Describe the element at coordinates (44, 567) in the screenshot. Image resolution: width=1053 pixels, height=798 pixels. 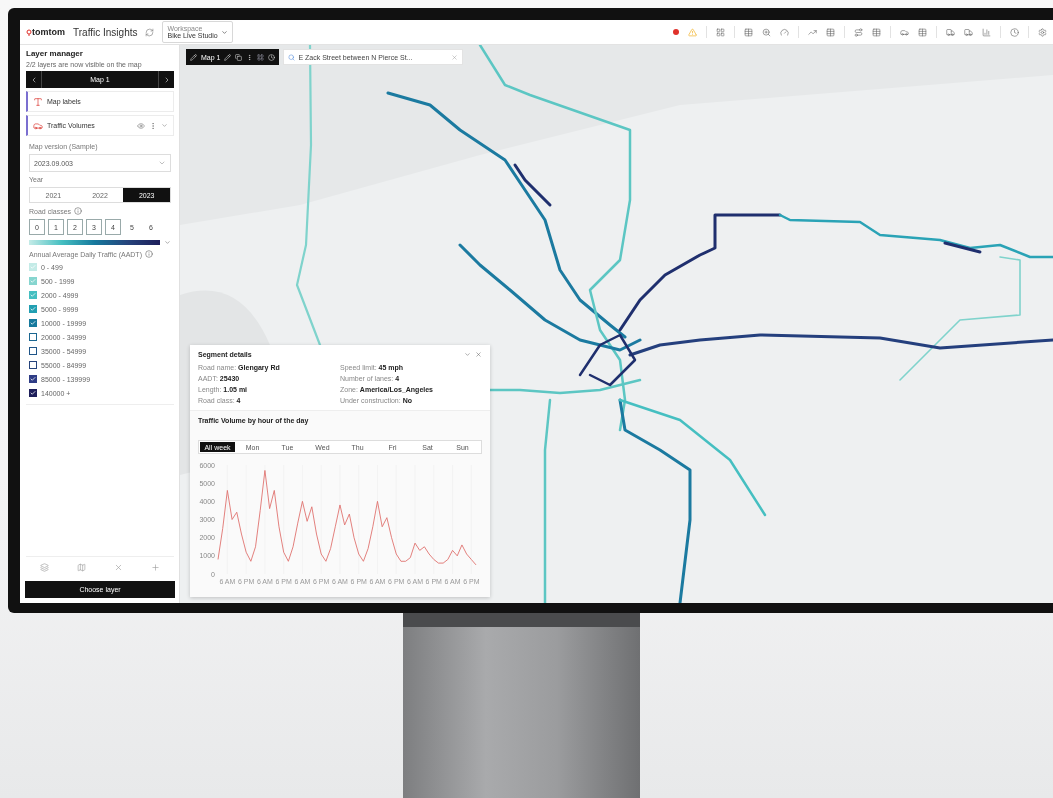
I see `layers-icon` at that location.